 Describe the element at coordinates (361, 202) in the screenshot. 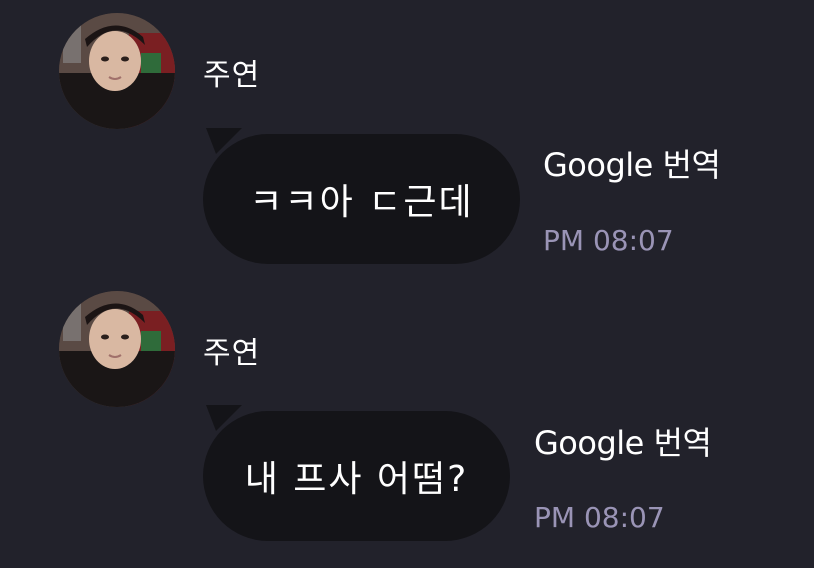

I see `message-text: ㅋㅋ아 ㄷ근데` at that location.